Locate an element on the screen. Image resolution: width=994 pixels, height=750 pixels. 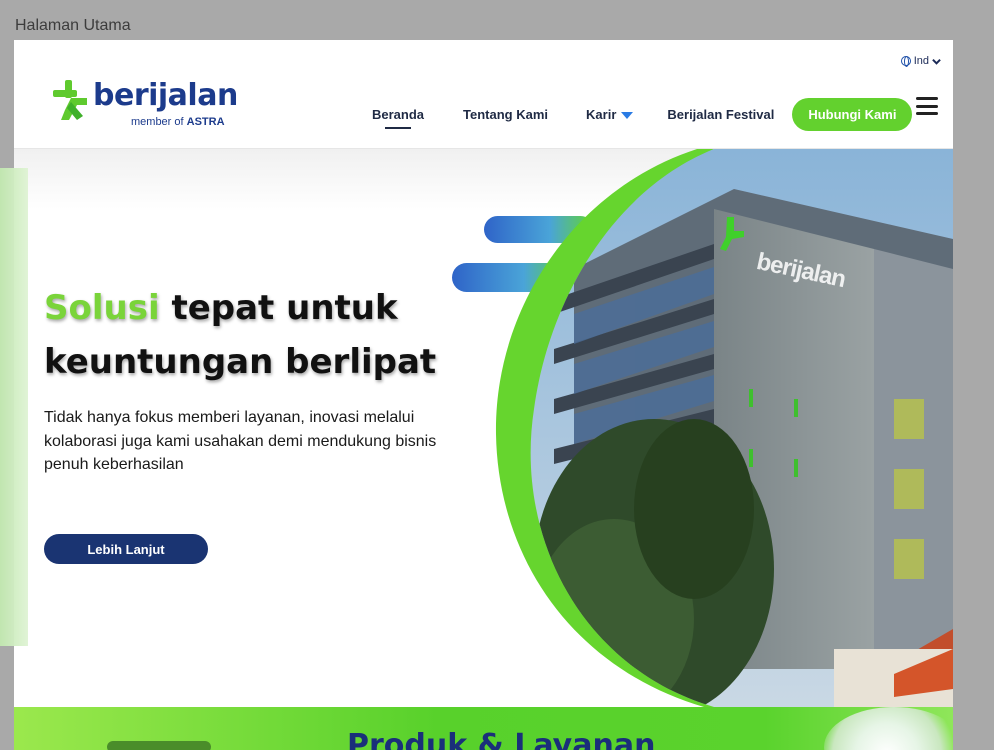
logo-tagline: member of ASTRA is located at coordinates (178, 122).